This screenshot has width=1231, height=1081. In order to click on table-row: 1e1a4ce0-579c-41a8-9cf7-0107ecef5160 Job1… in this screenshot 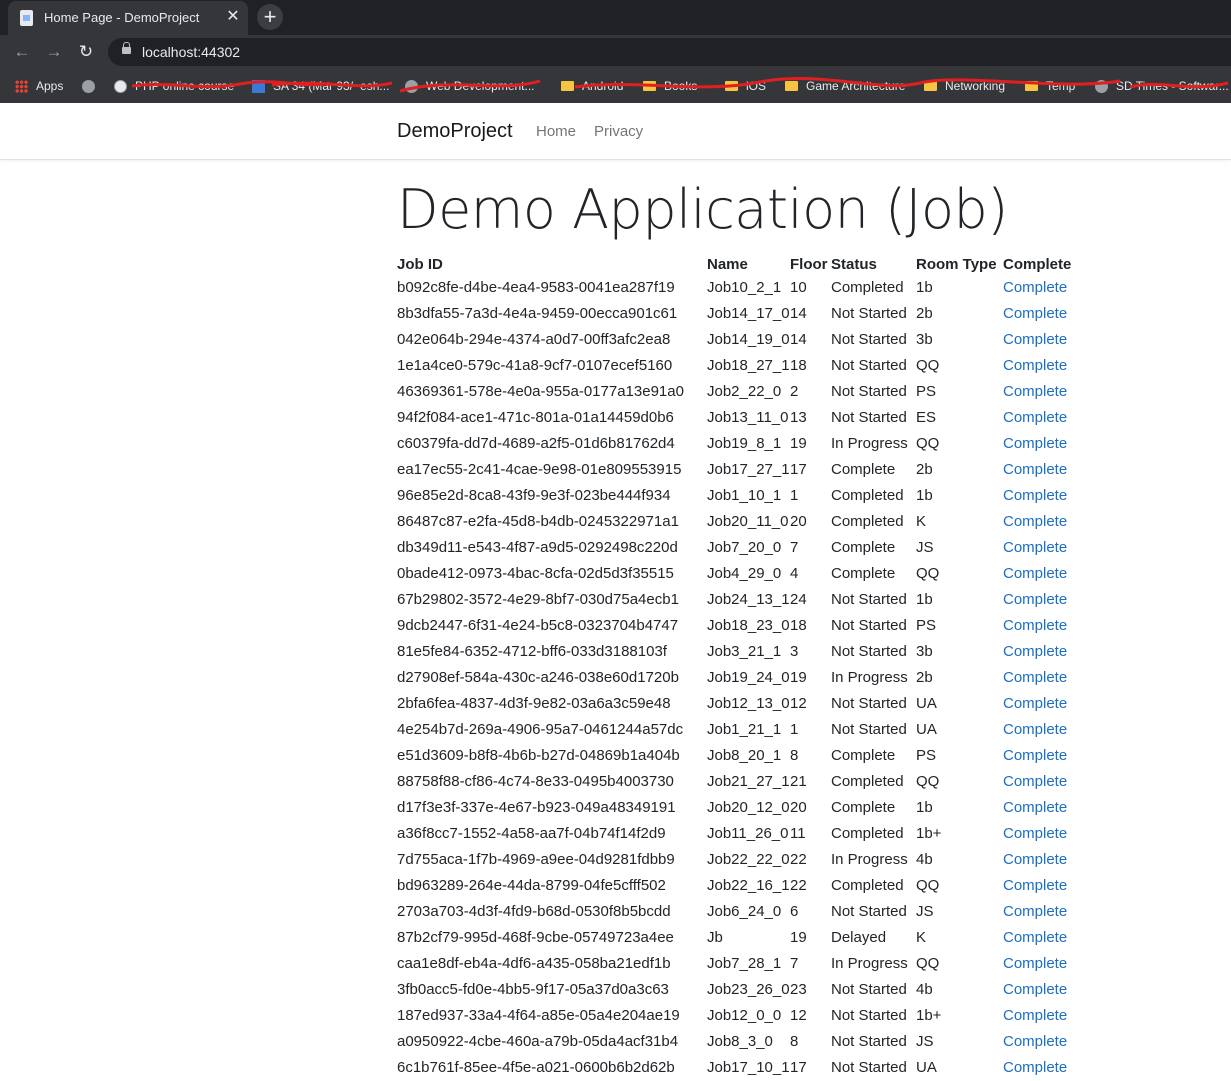, I will do `click(745, 366)`.